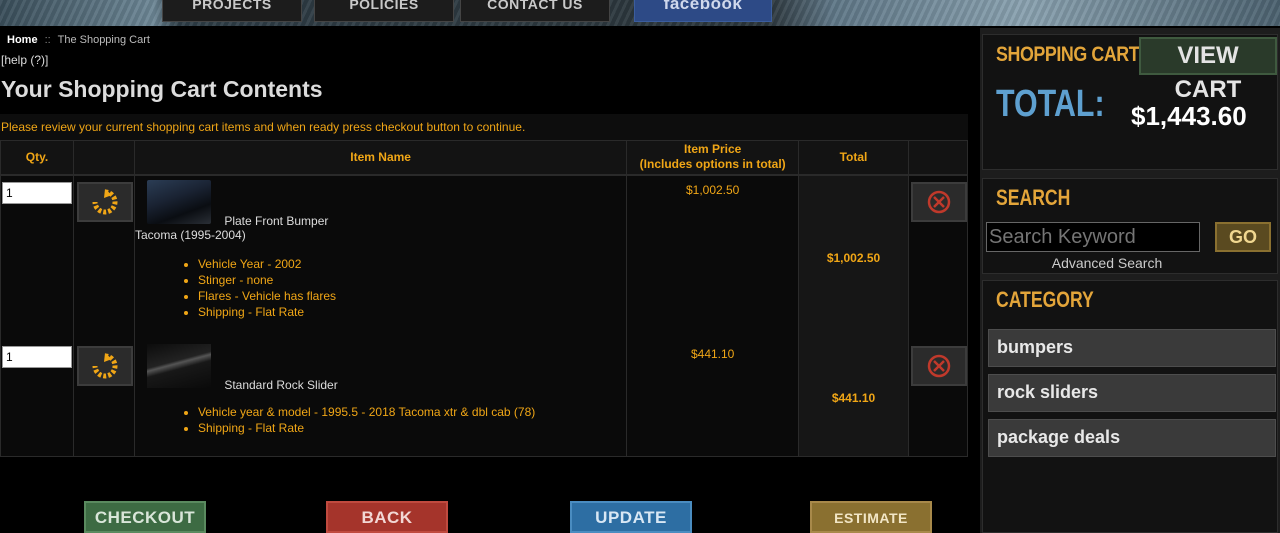  What do you see at coordinates (853, 158) in the screenshot?
I see `header-total: Total` at bounding box center [853, 158].